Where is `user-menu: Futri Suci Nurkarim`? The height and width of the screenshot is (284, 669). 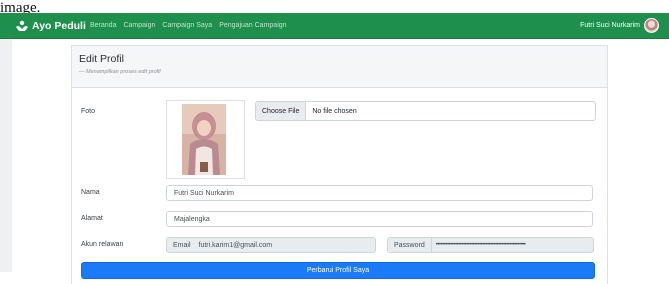
user-menu: Futri Suci Nurkarim is located at coordinates (619, 25).